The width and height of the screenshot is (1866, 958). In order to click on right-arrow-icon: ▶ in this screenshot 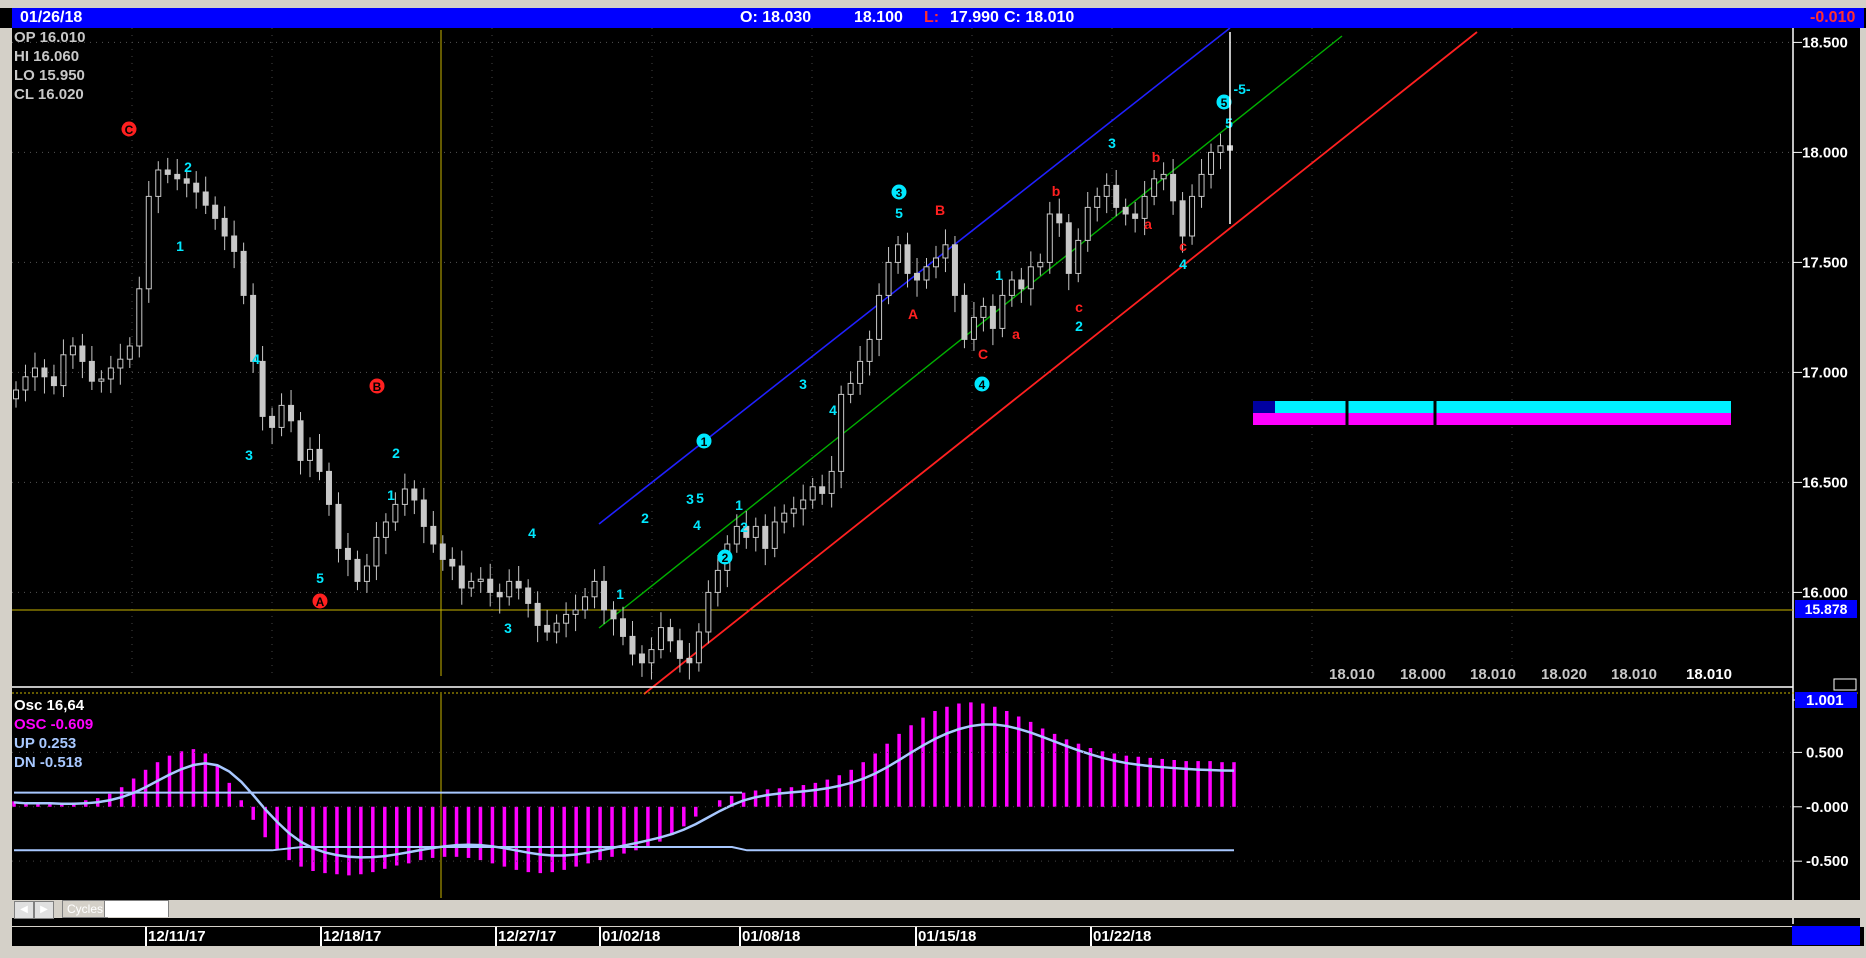, I will do `click(44, 910)`.